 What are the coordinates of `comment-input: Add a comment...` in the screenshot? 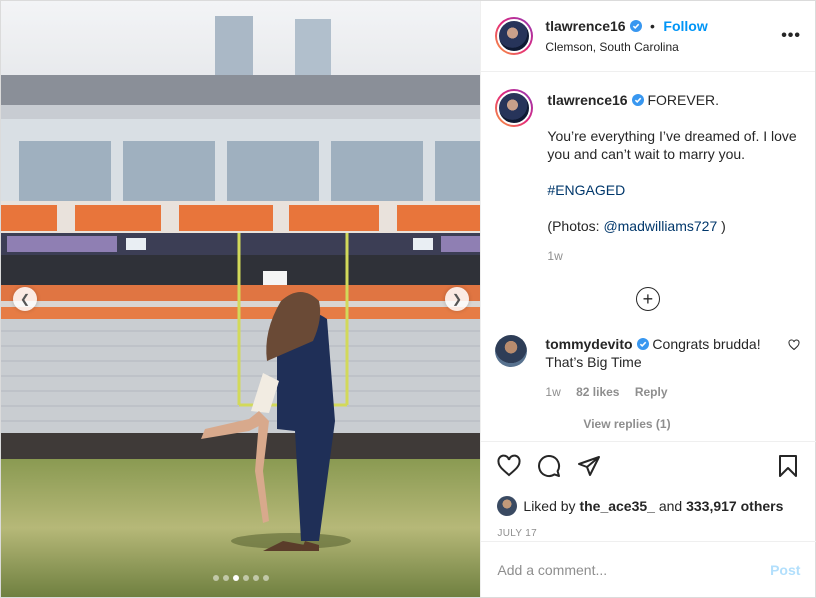 It's located at (633, 570).